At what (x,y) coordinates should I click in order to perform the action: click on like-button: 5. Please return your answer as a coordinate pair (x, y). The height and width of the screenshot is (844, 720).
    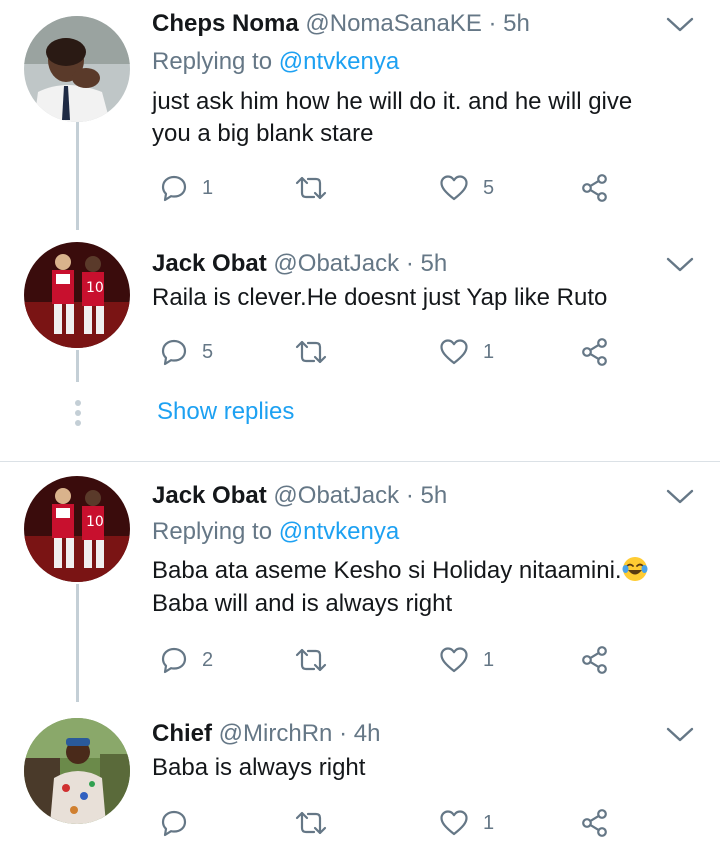
    Looking at the image, I should click on (466, 188).